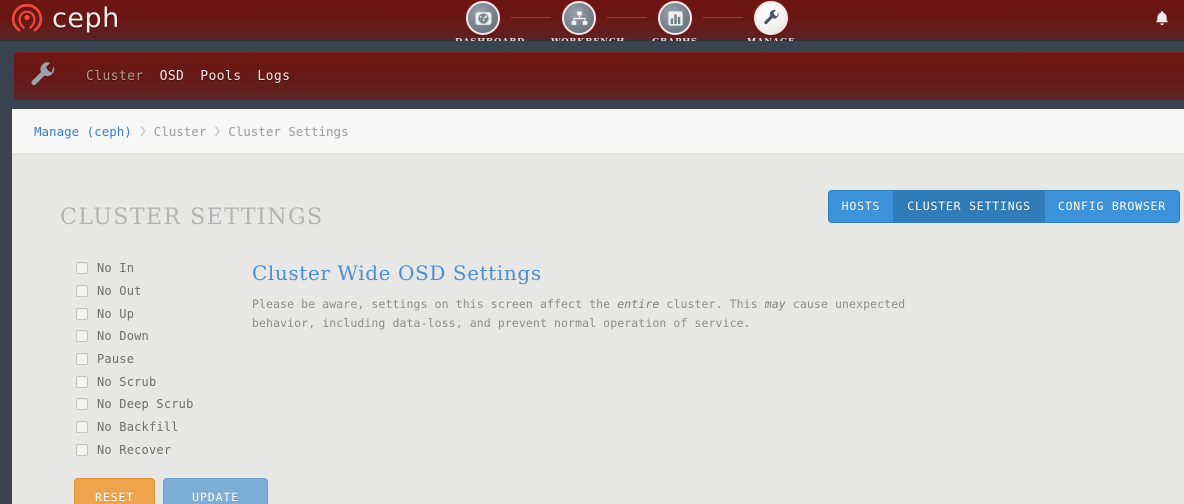 This screenshot has height=504, width=1184. What do you see at coordinates (119, 291) in the screenshot?
I see `option-label: No Out` at bounding box center [119, 291].